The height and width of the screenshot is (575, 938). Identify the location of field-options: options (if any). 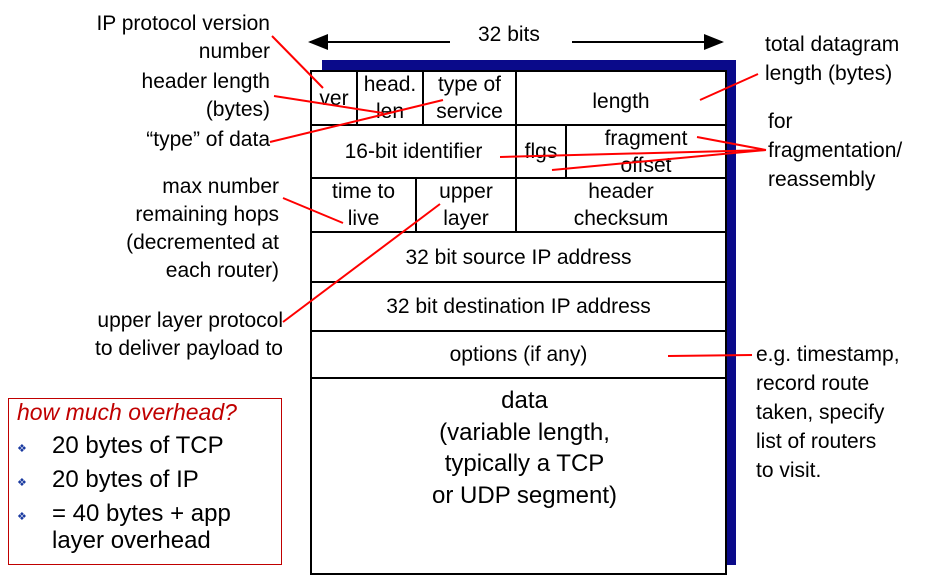
(518, 354).